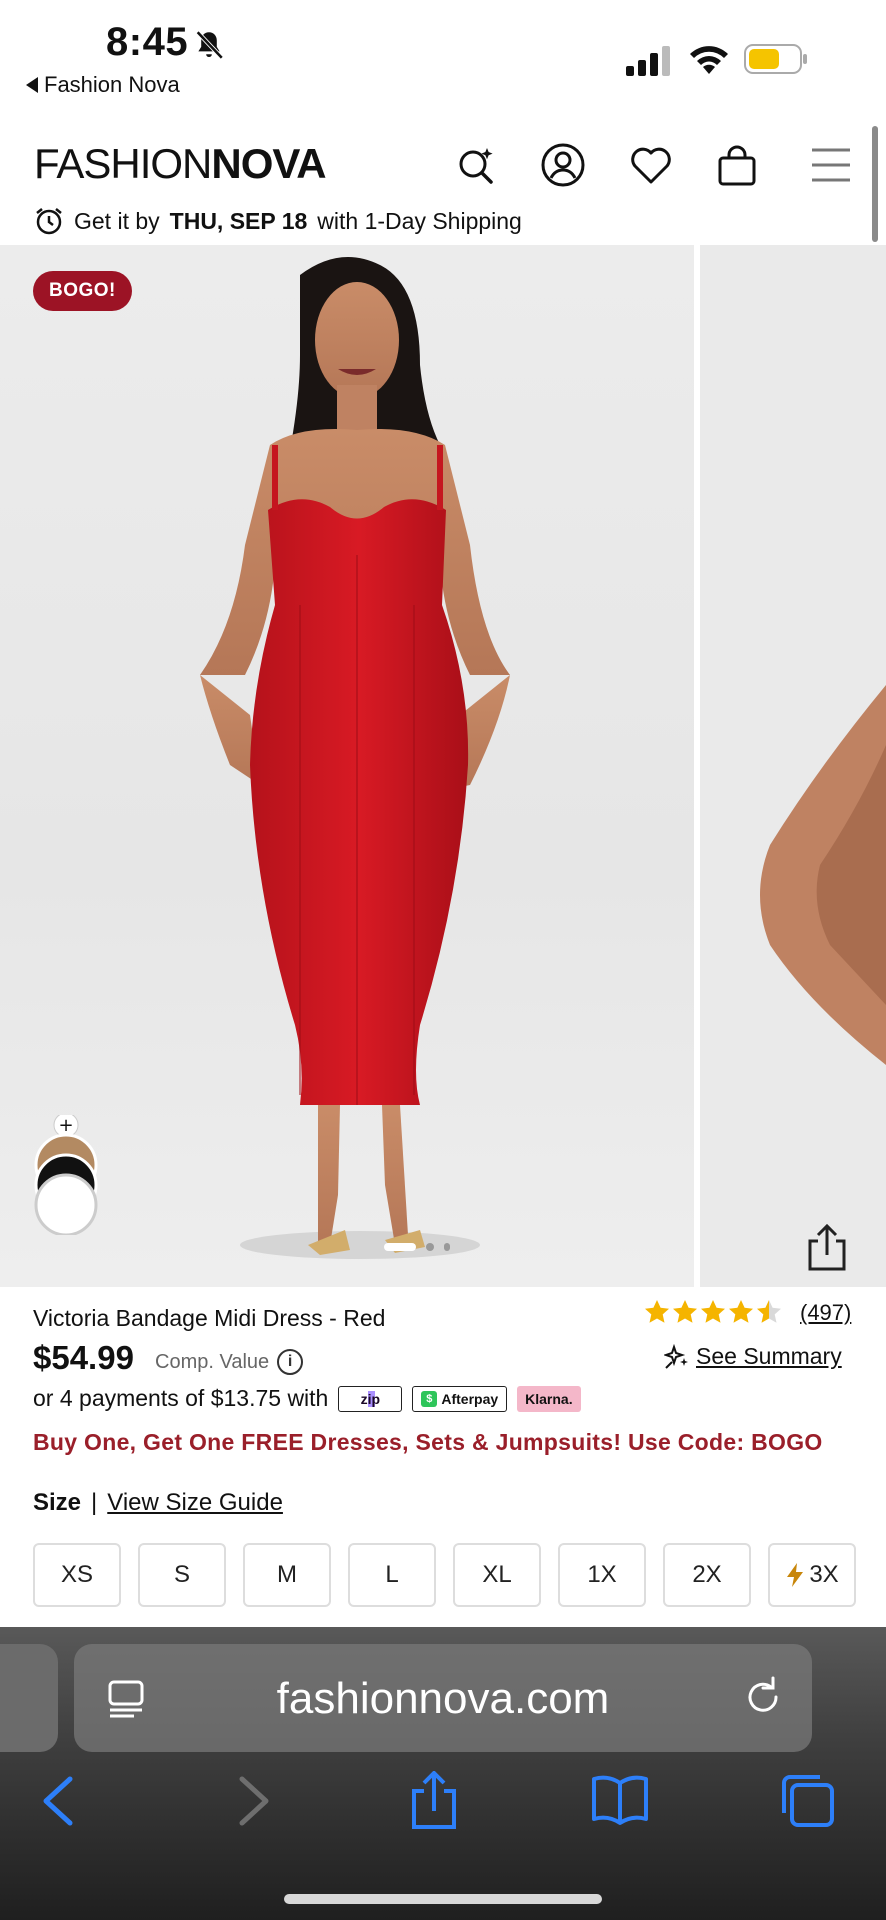 This screenshot has height=1920, width=886. What do you see at coordinates (775, 59) in the screenshot?
I see `battery-icon` at bounding box center [775, 59].